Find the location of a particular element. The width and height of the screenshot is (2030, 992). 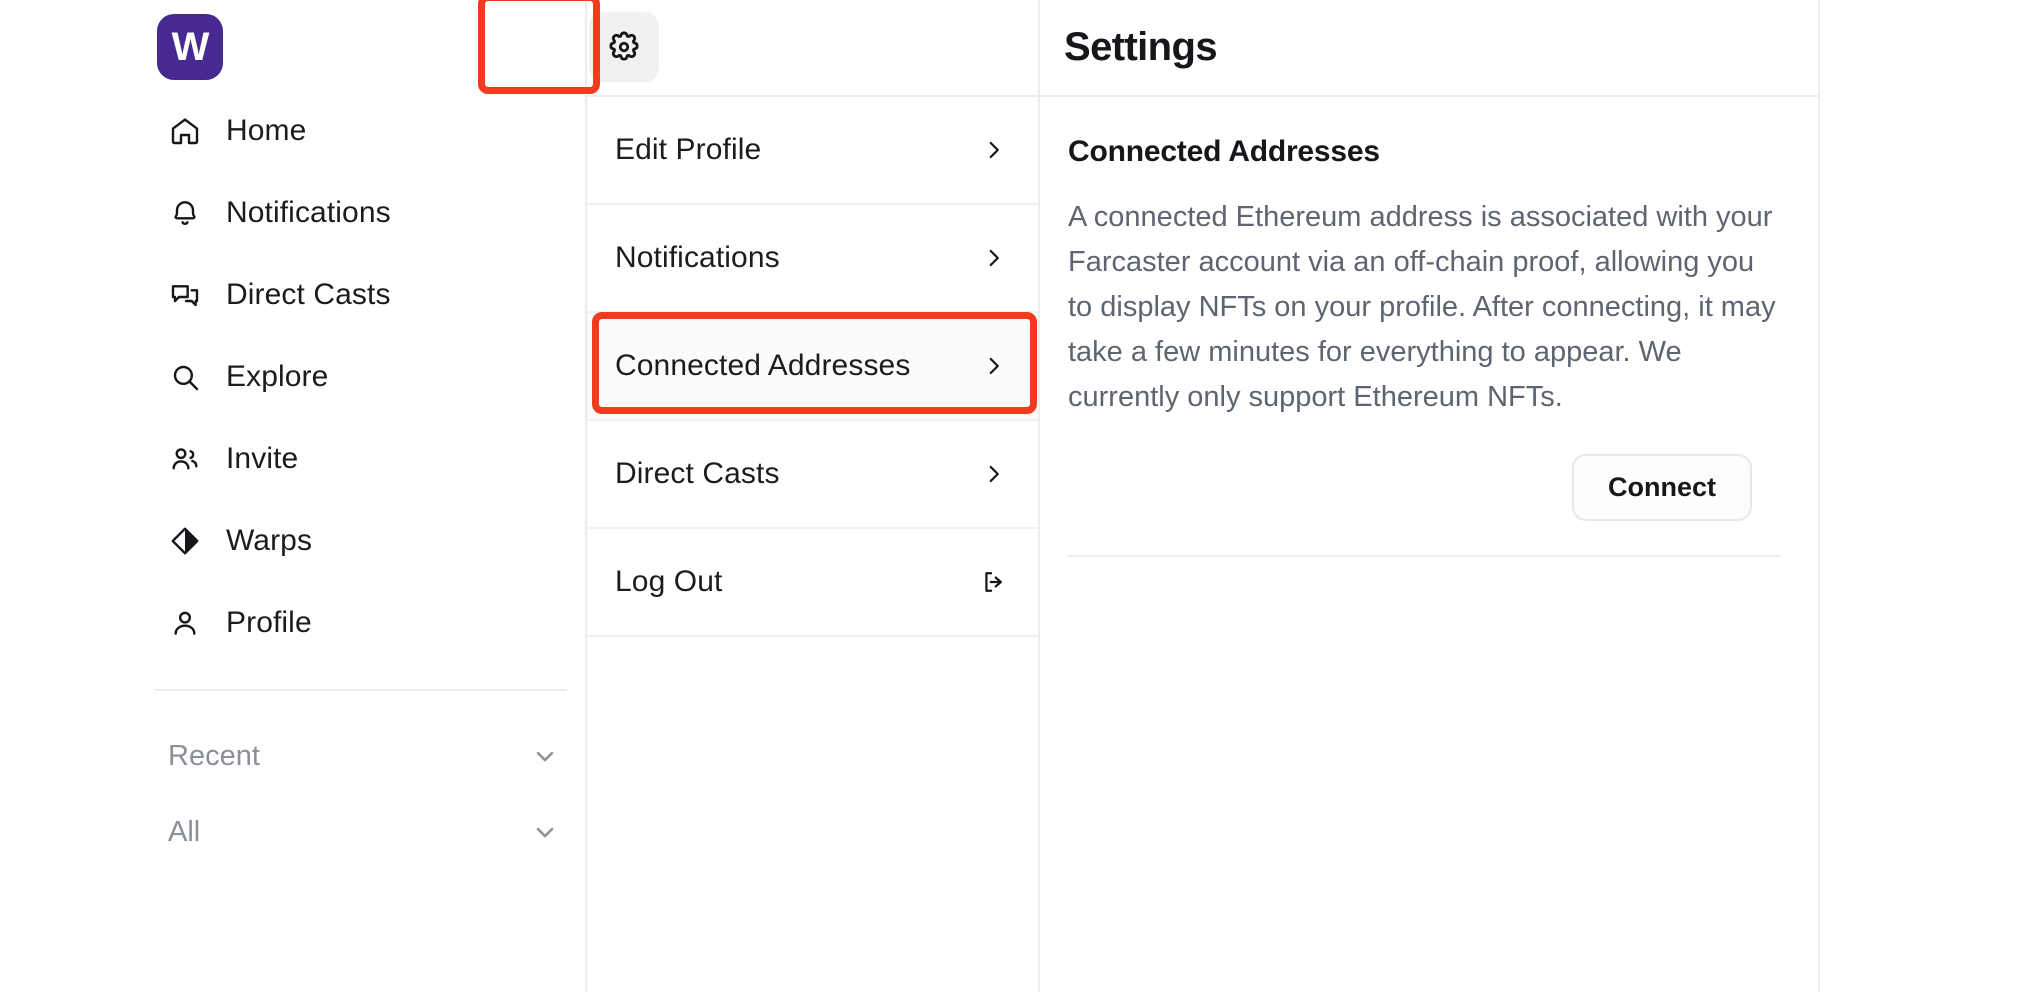

sidebar-sections: Recent All is located at coordinates (292, 794).